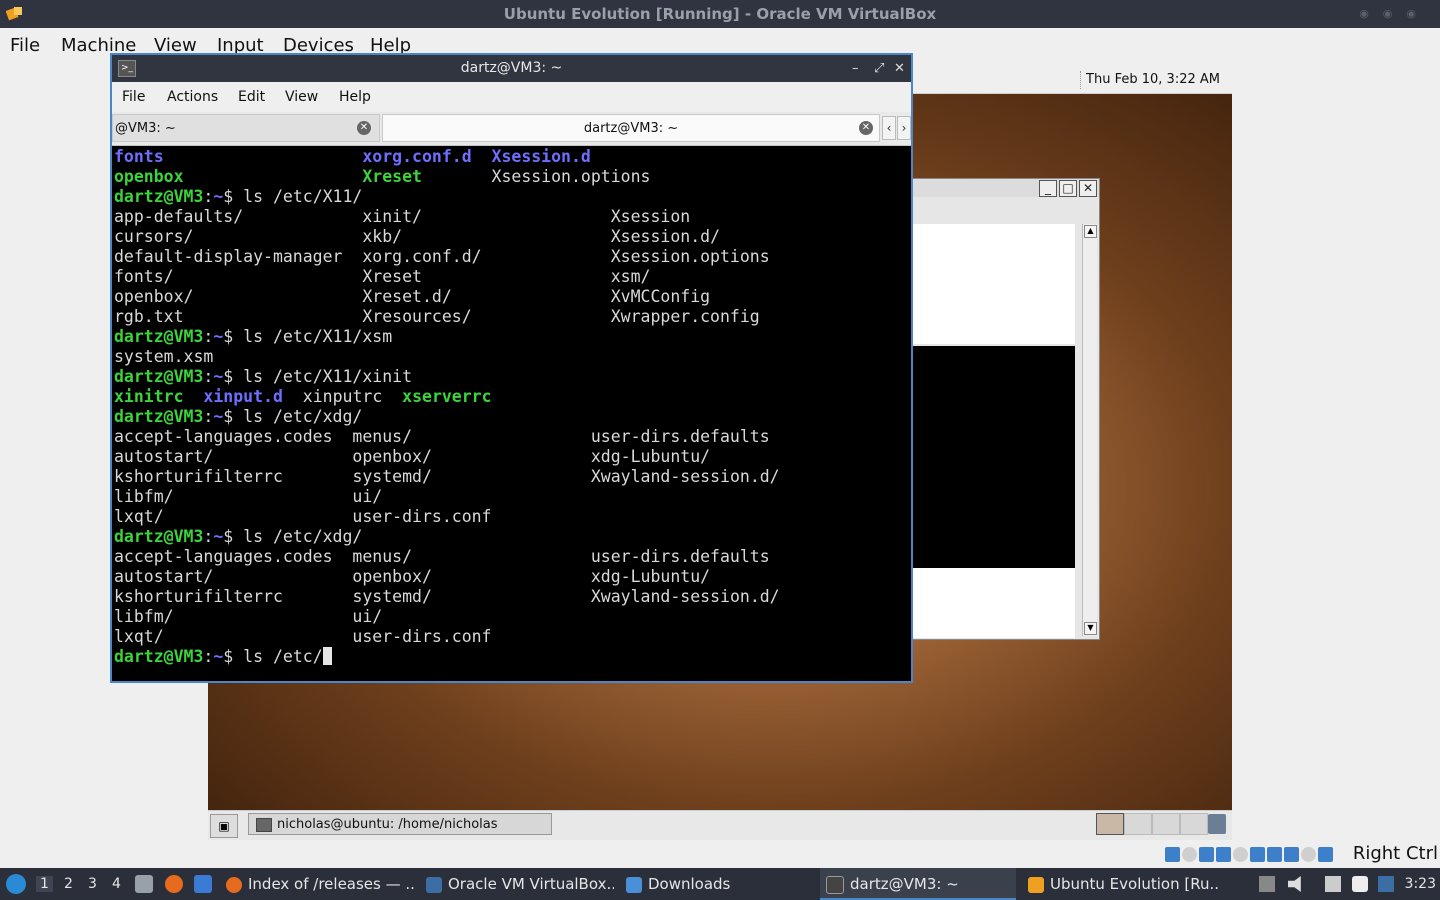  I want to click on shared-folders-icon, so click(1257, 854).